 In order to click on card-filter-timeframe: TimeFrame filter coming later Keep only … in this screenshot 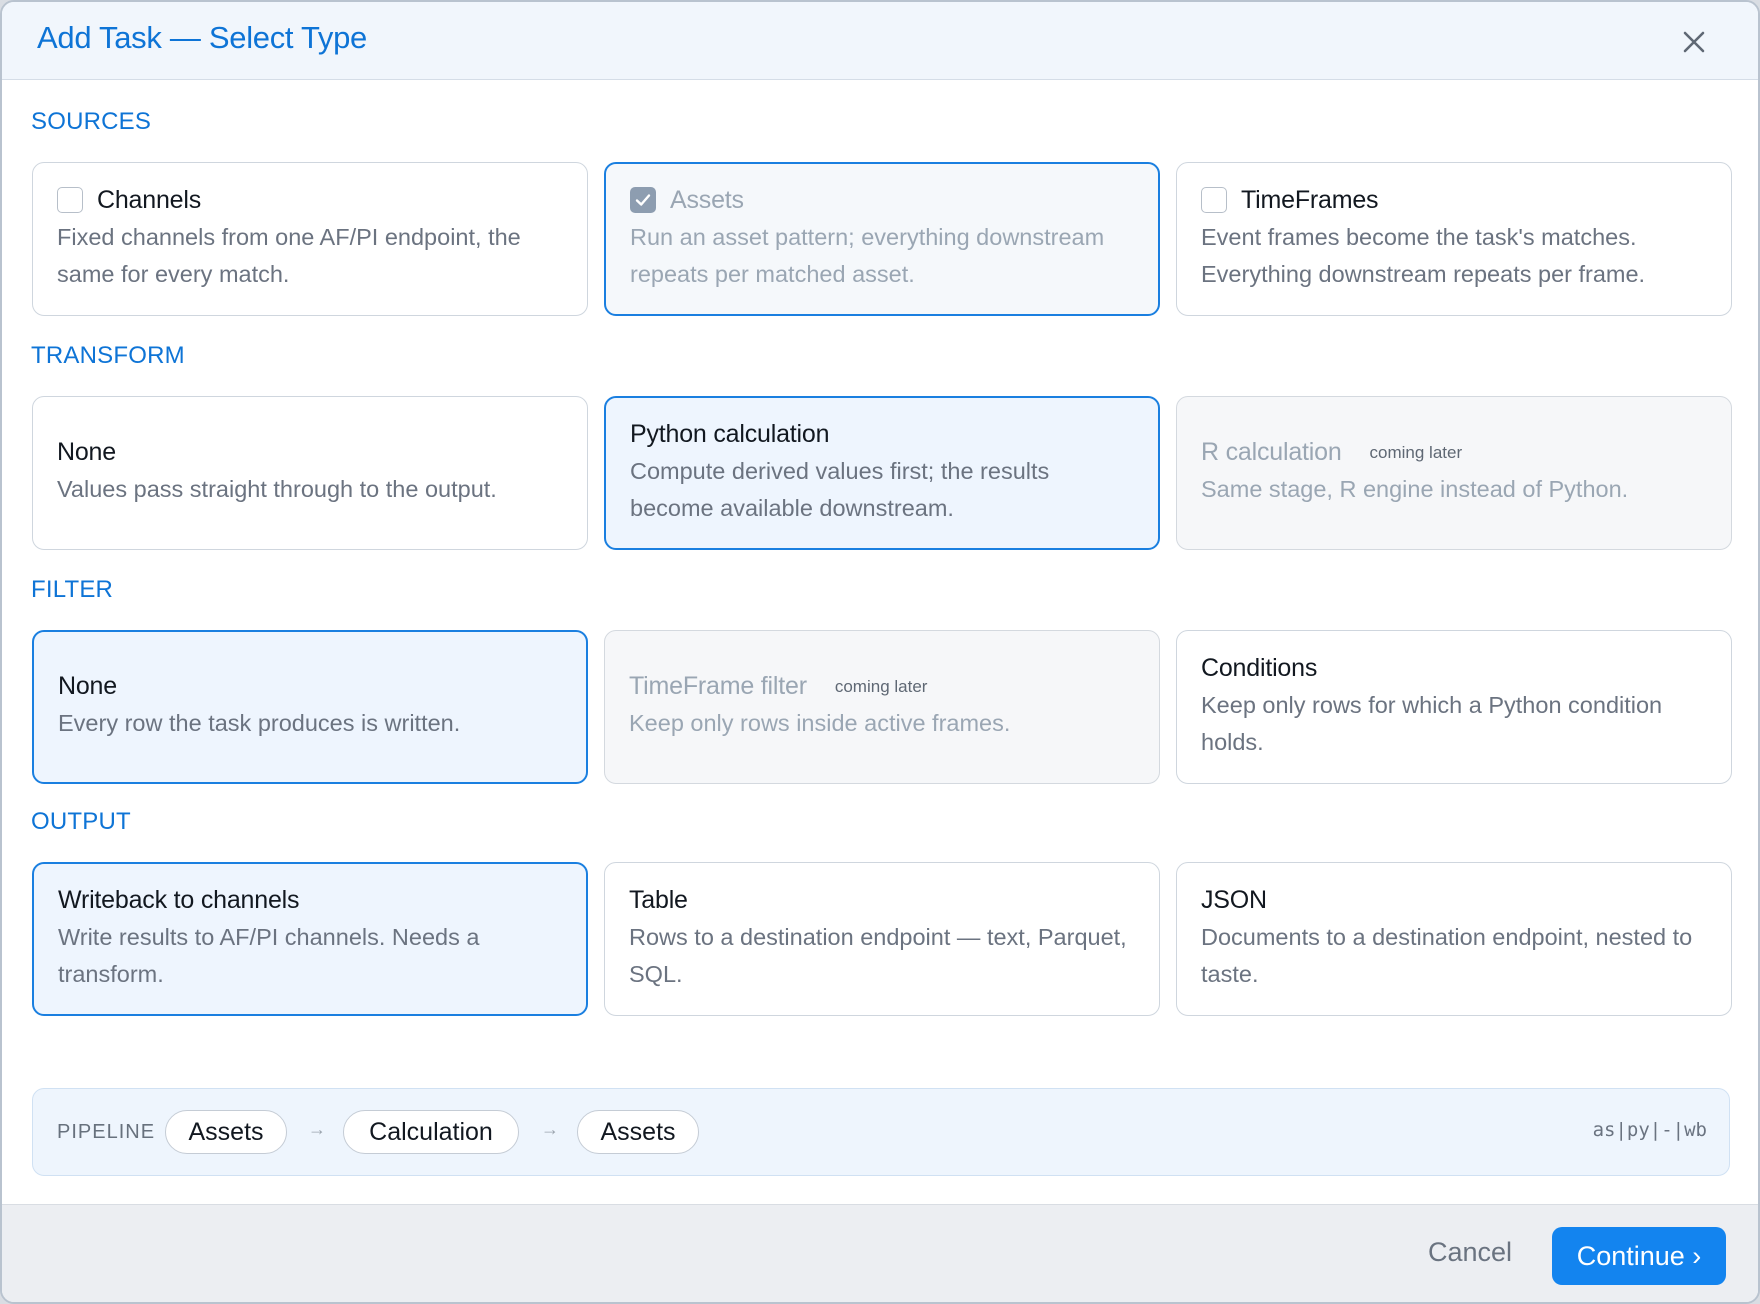, I will do `click(882, 707)`.